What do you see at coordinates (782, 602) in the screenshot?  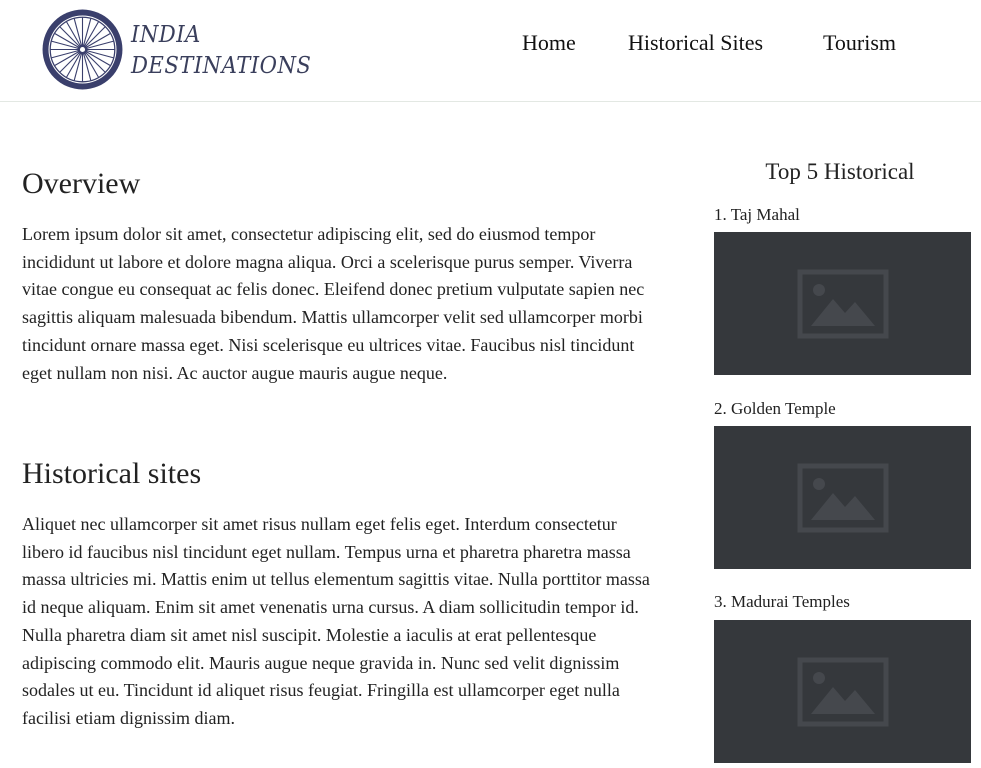 I see `sidebar-item-label: 3. Madurai Temples` at bounding box center [782, 602].